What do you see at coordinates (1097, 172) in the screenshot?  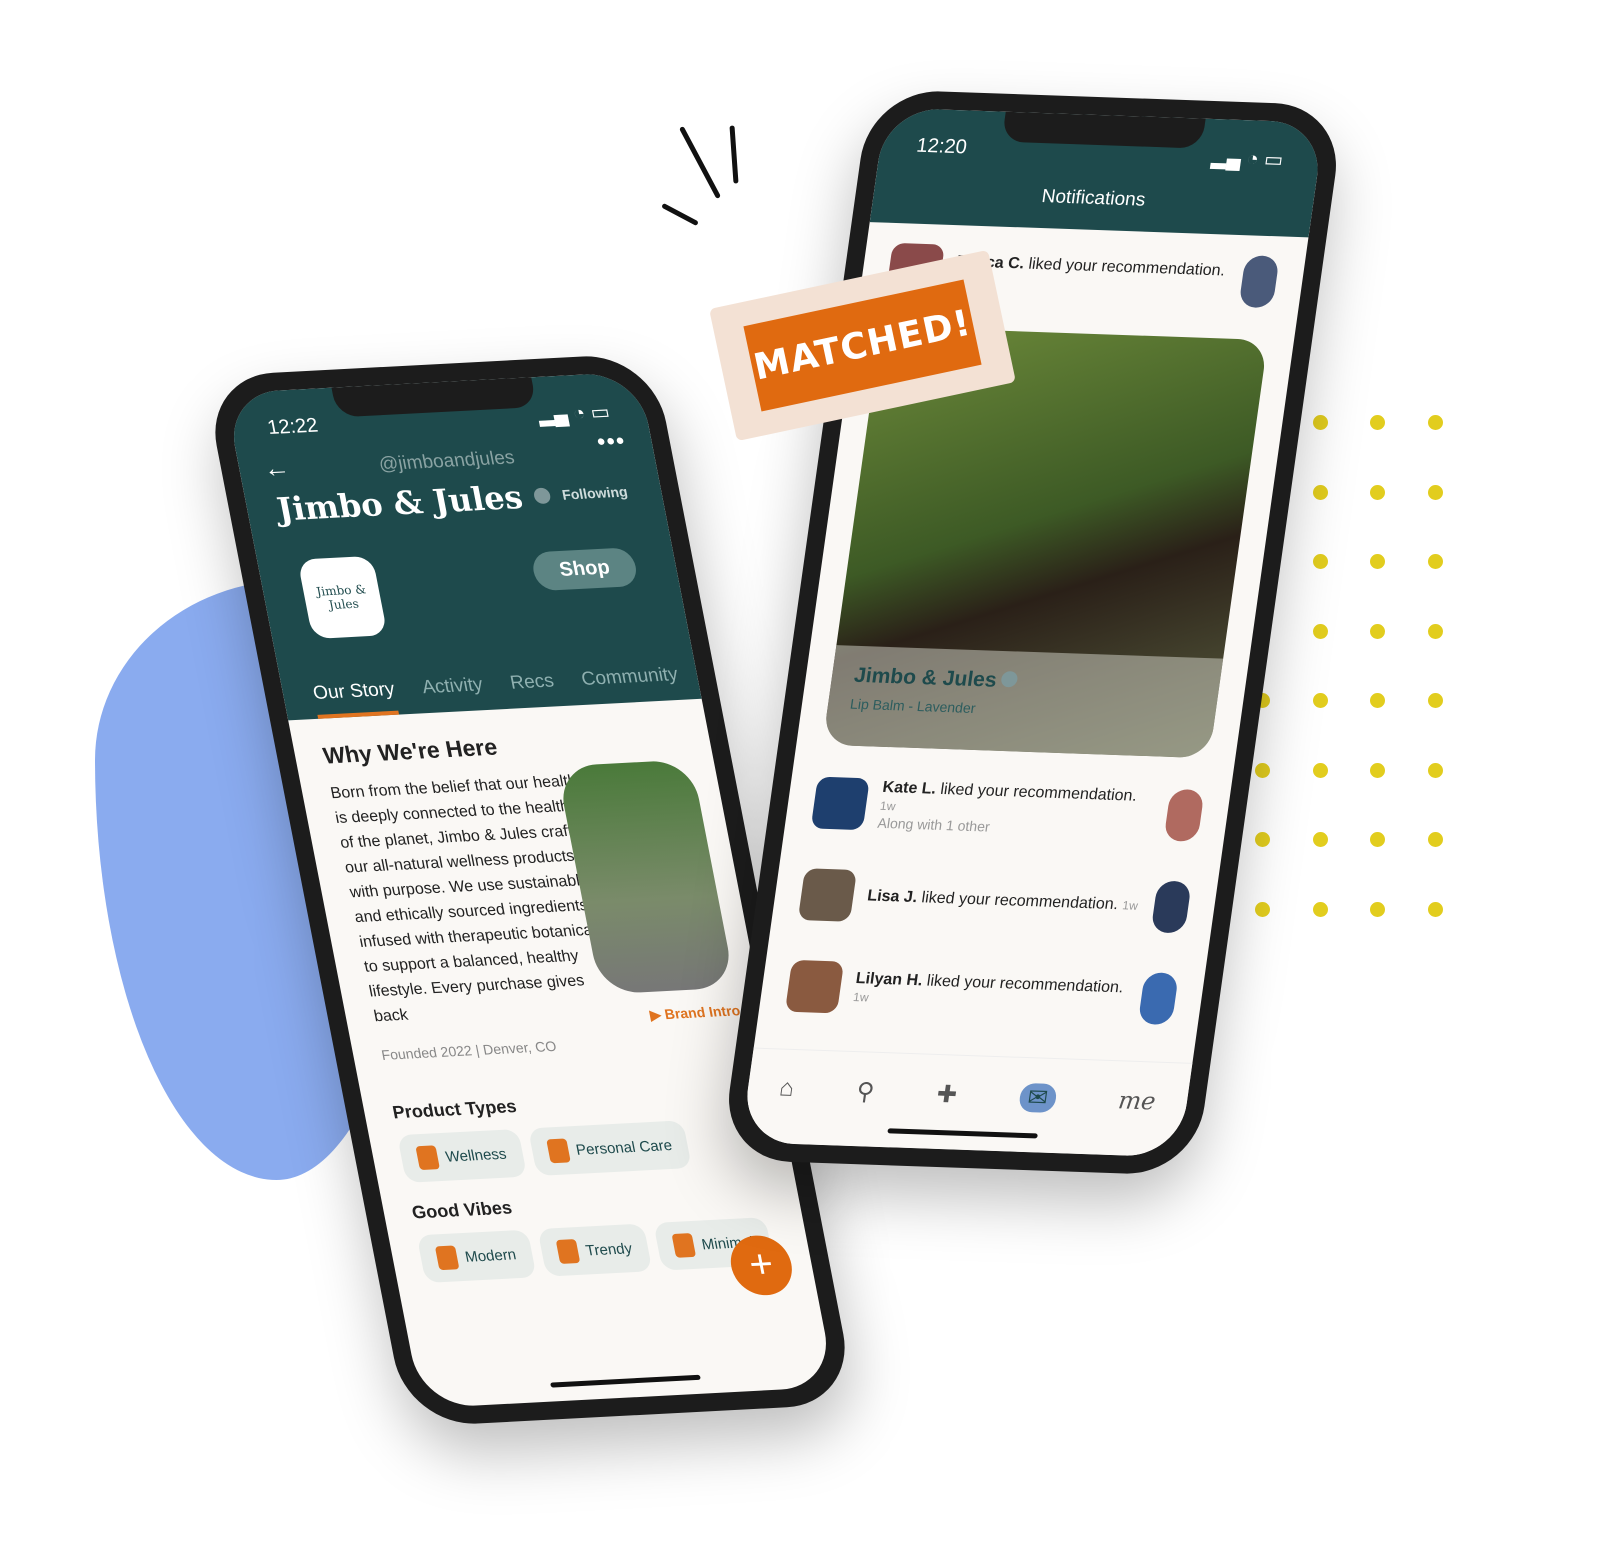 I see `notifications-header: 12:20 ▂▄ ◔ ▭ Notifications` at bounding box center [1097, 172].